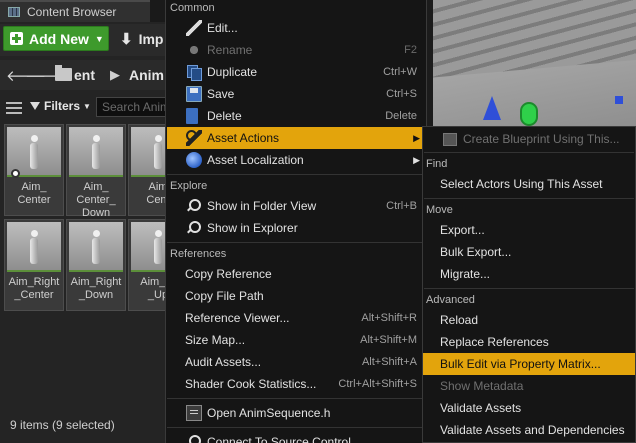 This screenshot has width=636, height=443. What do you see at coordinates (34, 193) in the screenshot?
I see `asset-tile-label: Aim_ Center` at bounding box center [34, 193].